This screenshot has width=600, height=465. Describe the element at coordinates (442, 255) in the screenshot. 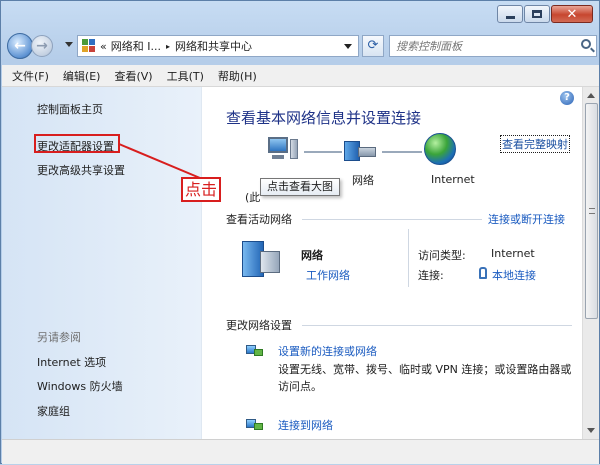

I see `access-type-label: 访问类型:` at that location.